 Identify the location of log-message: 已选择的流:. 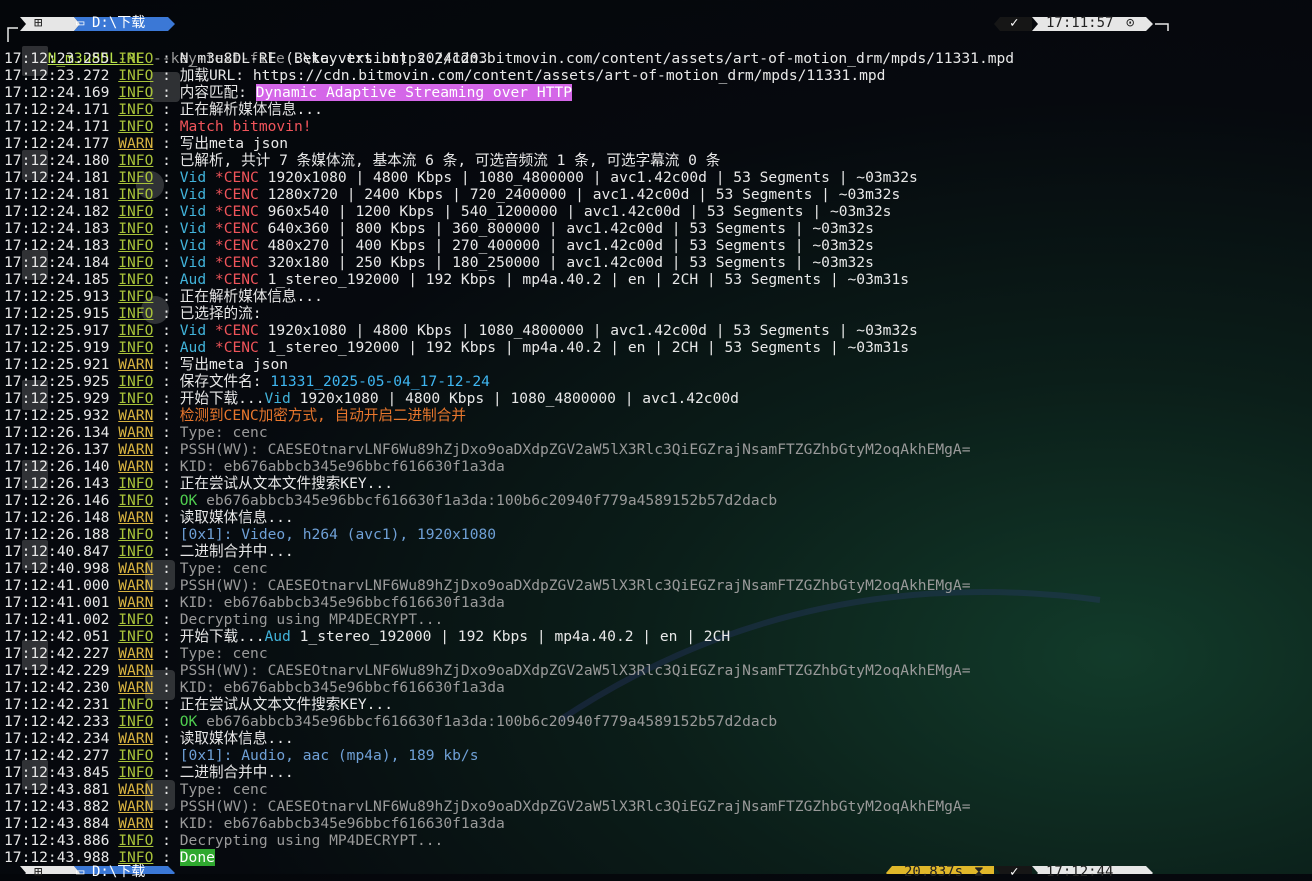
(220, 313).